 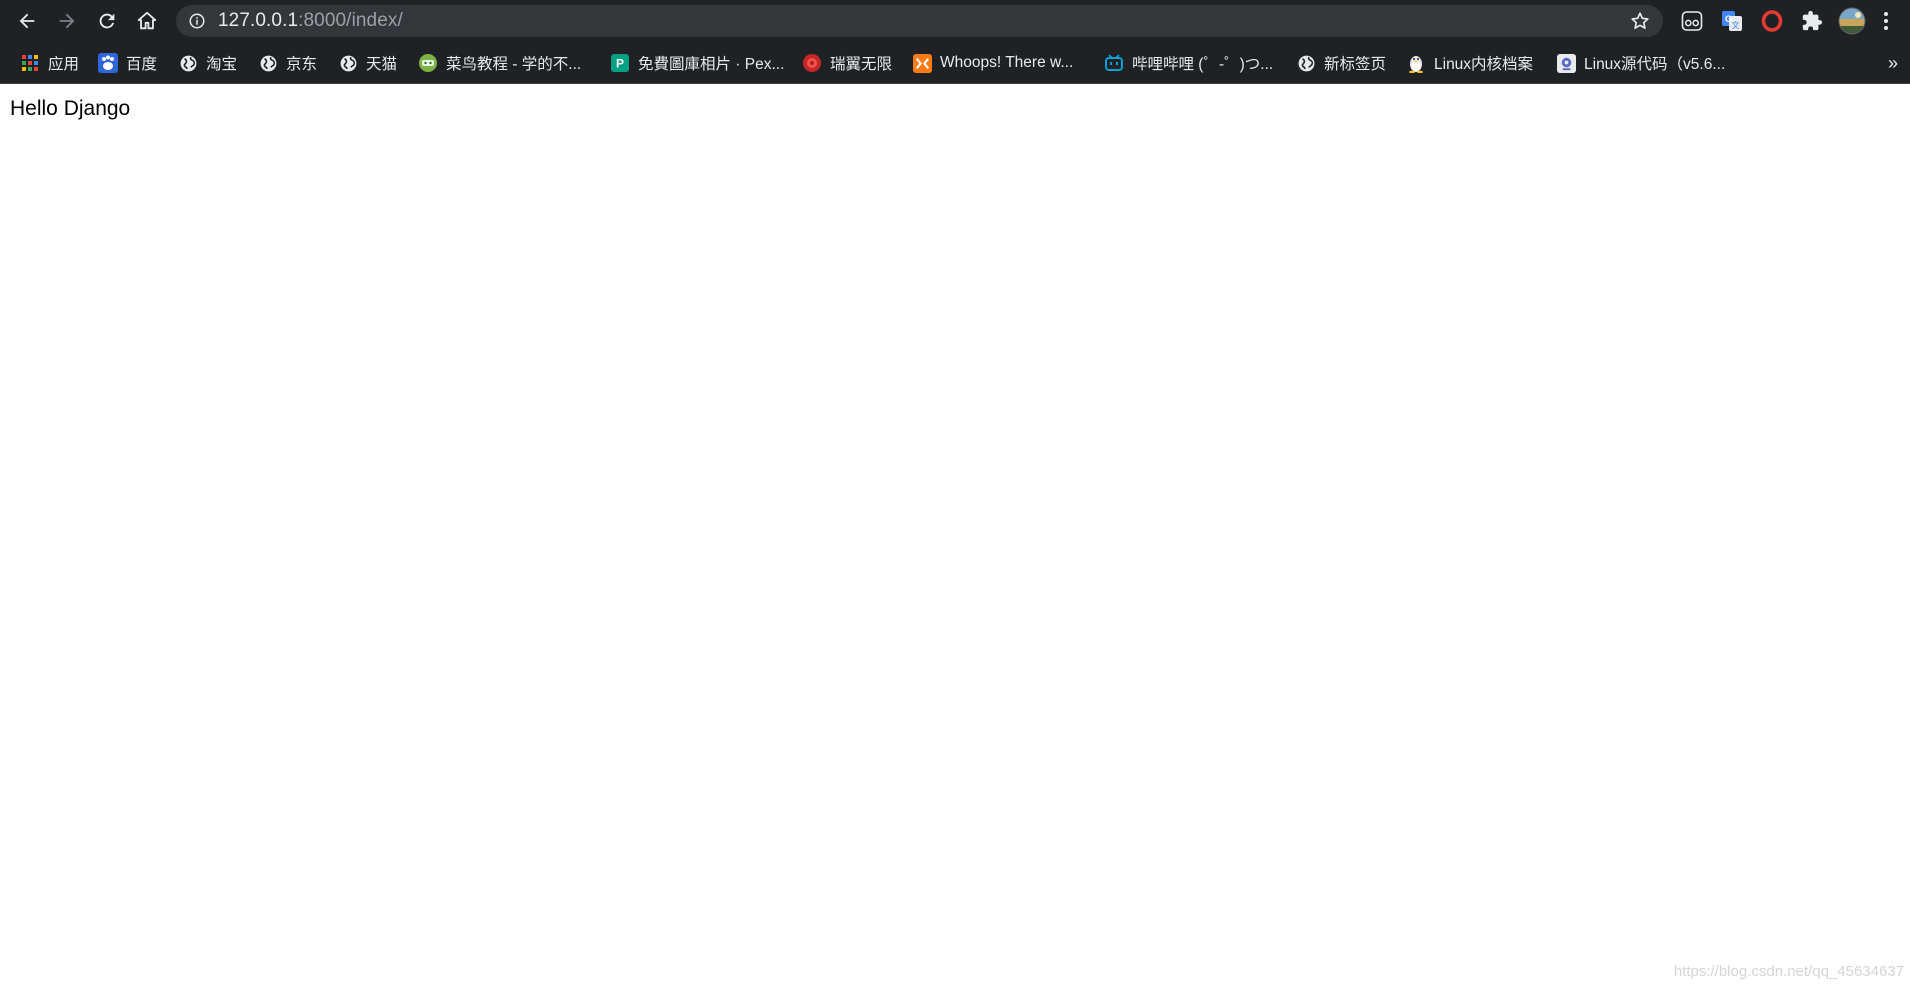 I want to click on apps-grid-icon, so click(x=30, y=63).